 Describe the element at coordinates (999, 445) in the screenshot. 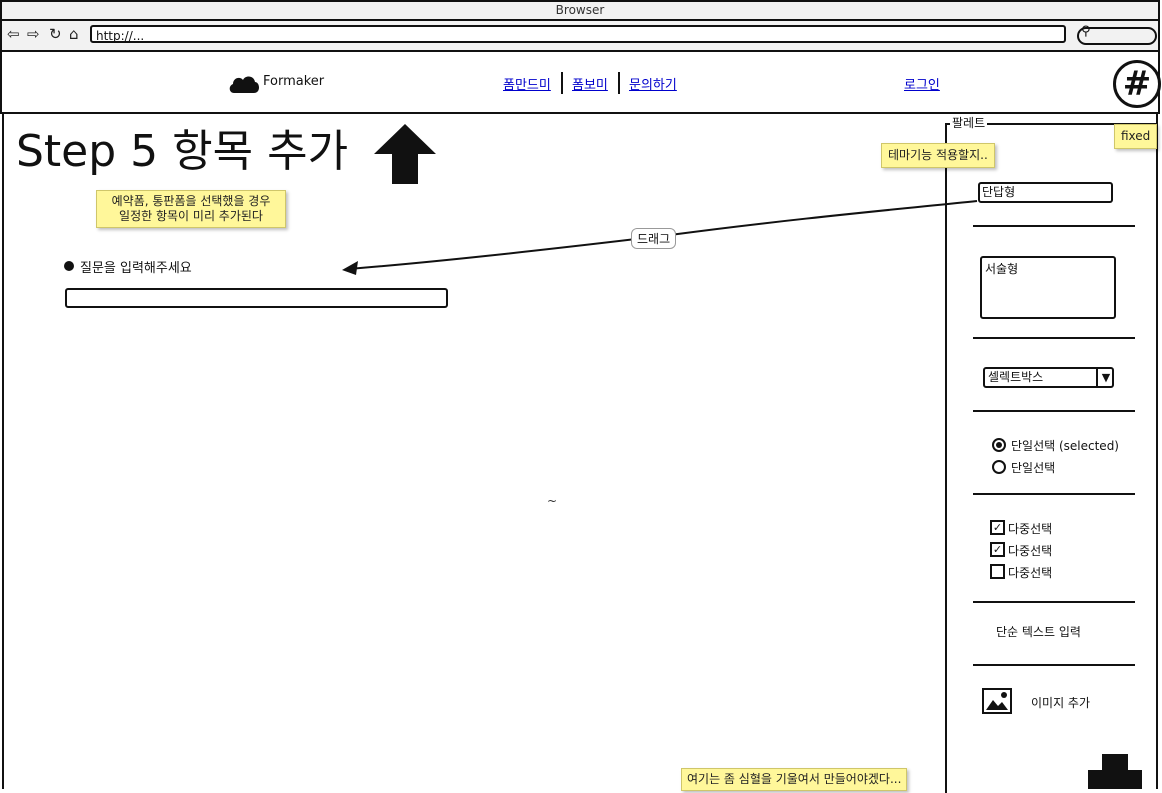

I see `radio-dot` at that location.